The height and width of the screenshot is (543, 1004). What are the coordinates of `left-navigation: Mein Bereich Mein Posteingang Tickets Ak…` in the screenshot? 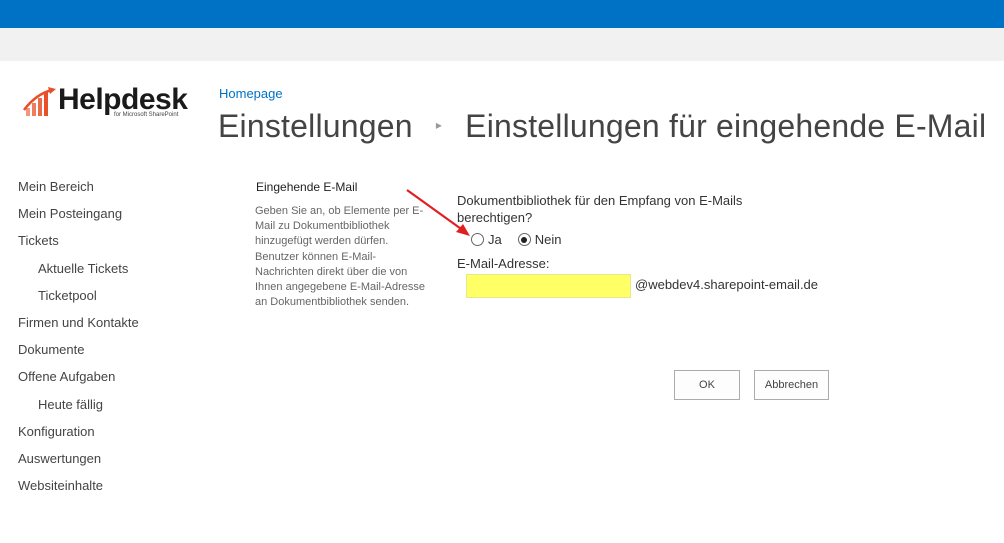 It's located at (113, 341).